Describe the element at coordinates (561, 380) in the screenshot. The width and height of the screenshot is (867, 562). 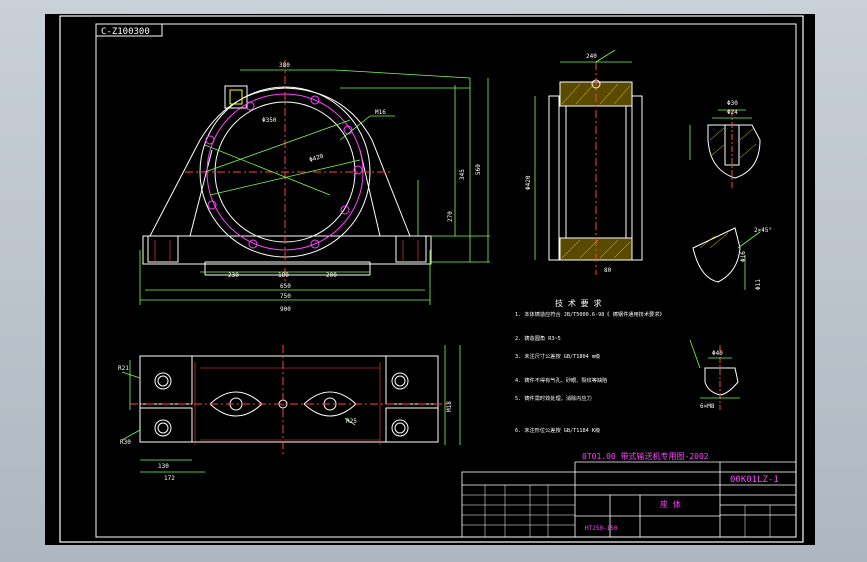
I see `note-4: 4. 铸件不得有气孔、砂眼、裂纹等缺陷` at that location.